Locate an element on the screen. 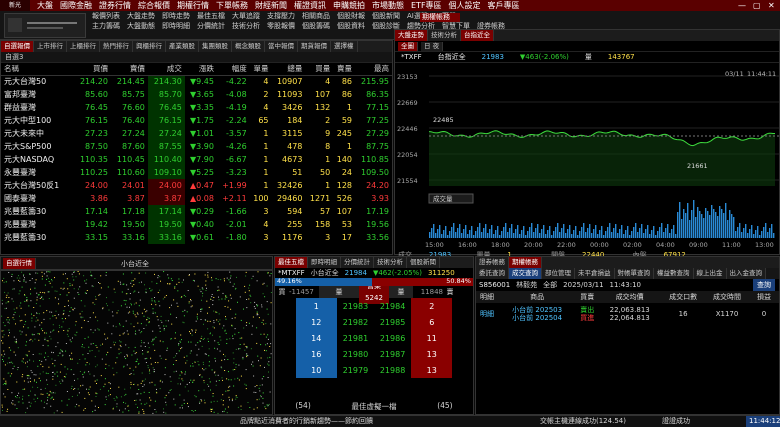 The width and height of the screenshot is (780, 427). tb-button: 主力籌碼 is located at coordinates (106, 26).